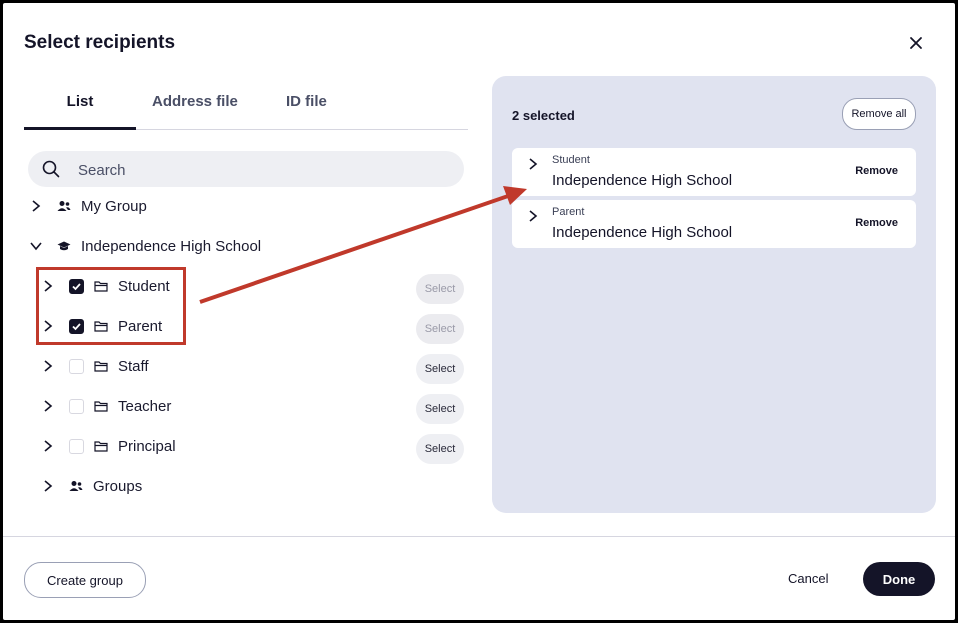 This screenshot has width=958, height=623. I want to click on search-icon, so click(51, 169).